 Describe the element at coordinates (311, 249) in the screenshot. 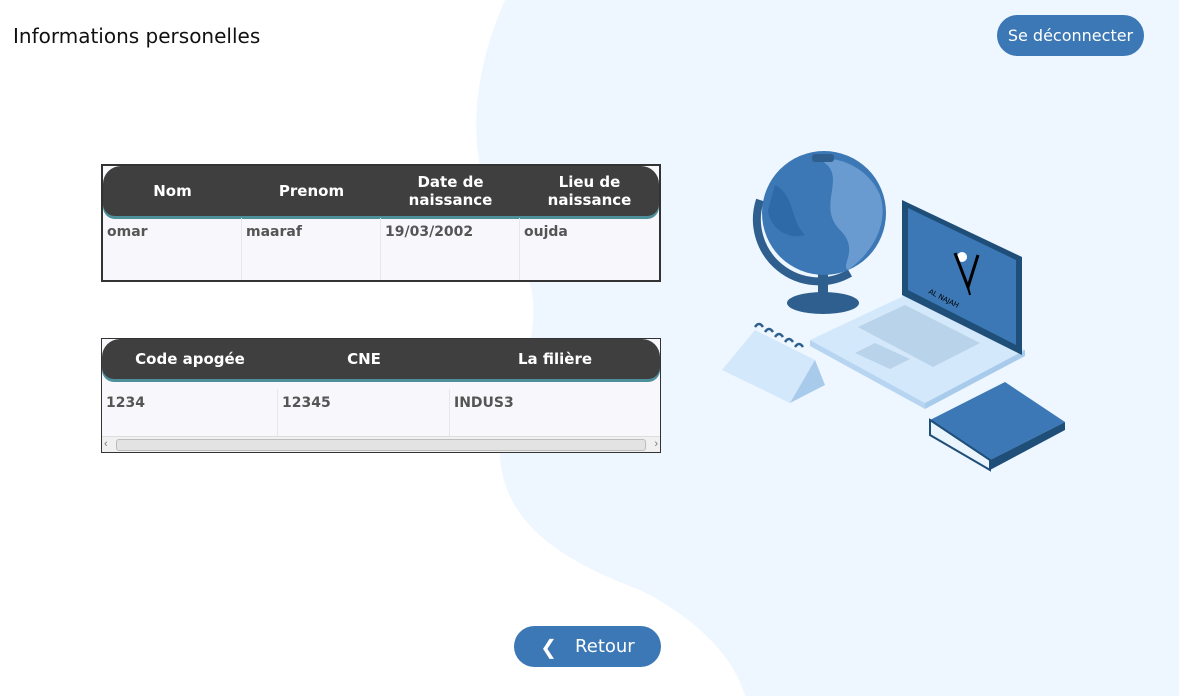

I see `cell-prenom: maaraf` at that location.